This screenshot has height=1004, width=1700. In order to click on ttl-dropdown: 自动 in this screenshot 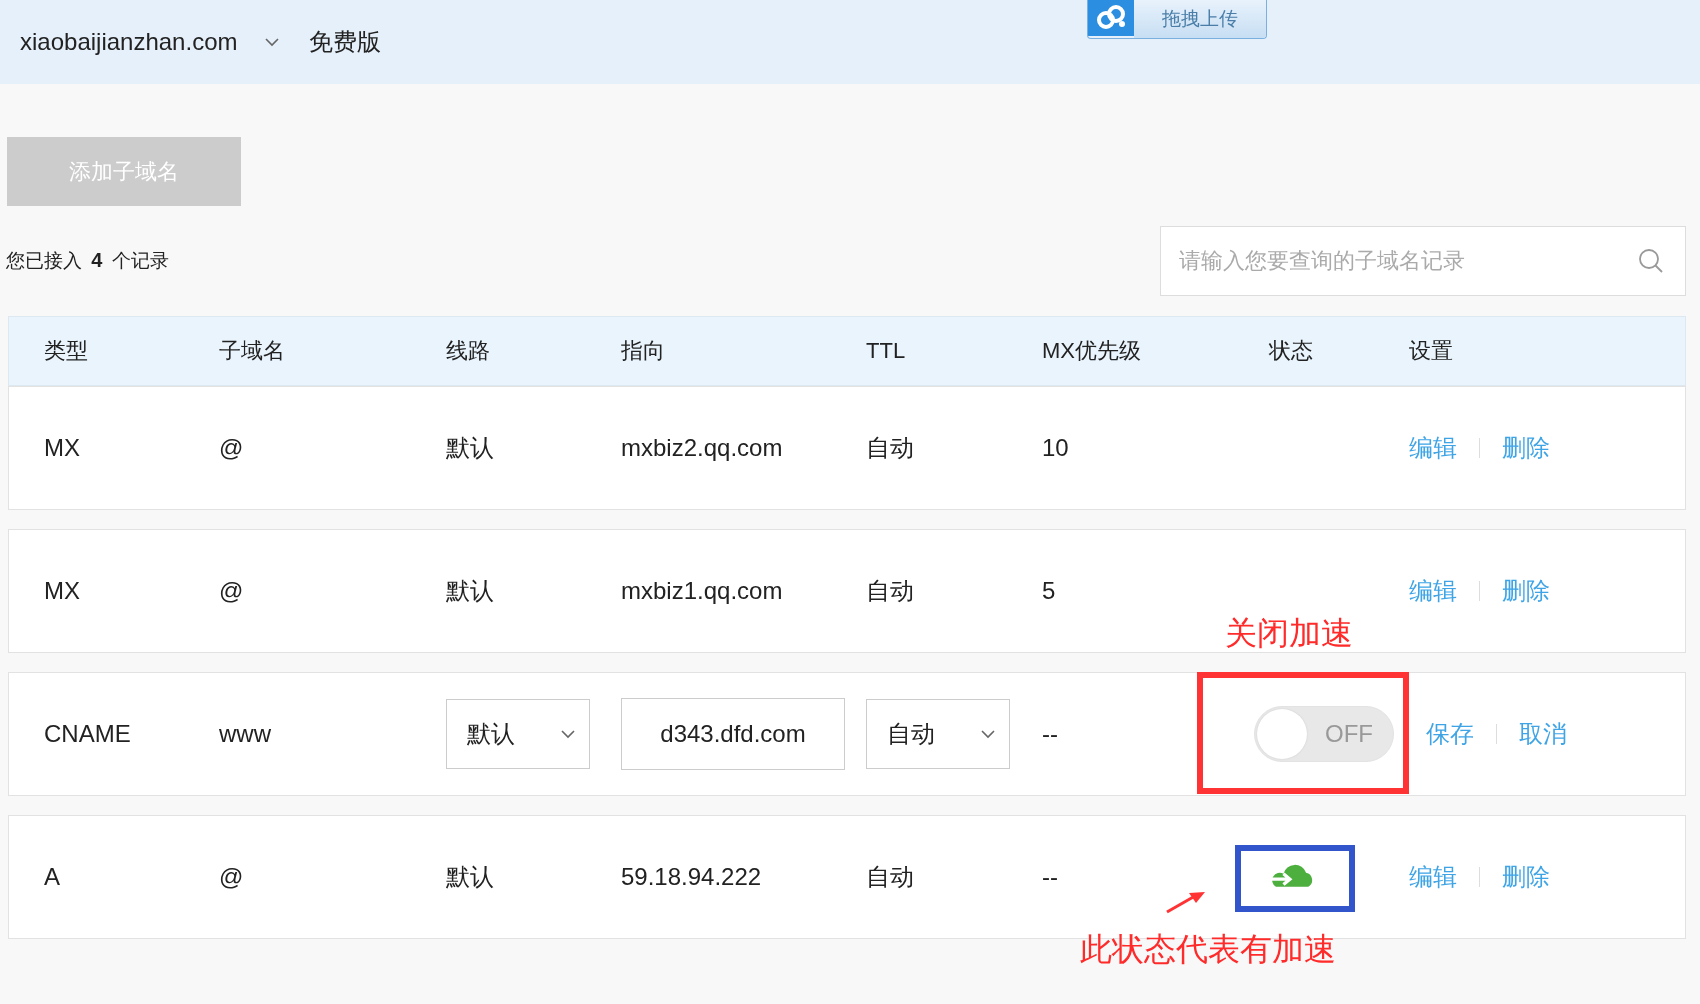, I will do `click(938, 734)`.